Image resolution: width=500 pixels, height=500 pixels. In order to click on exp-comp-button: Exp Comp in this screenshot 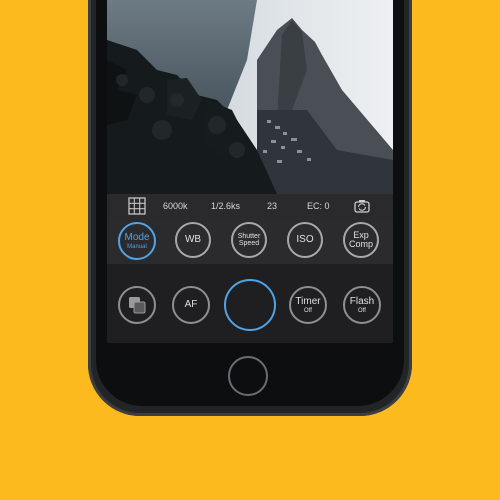, I will do `click(361, 240)`.